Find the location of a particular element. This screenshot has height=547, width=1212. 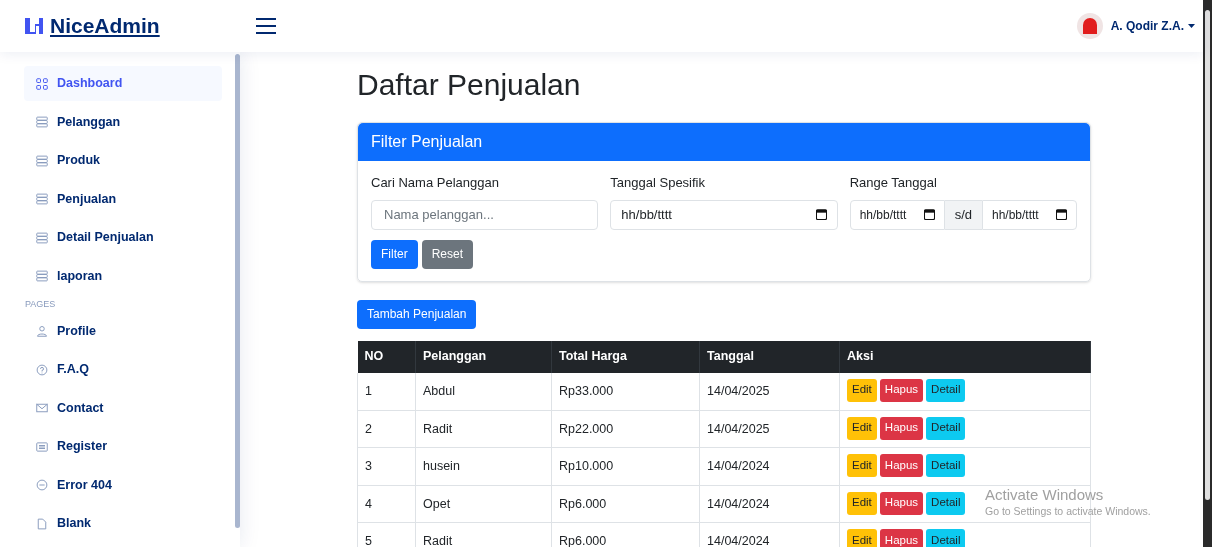

sidebar-item: F.A.Q is located at coordinates (123, 369).